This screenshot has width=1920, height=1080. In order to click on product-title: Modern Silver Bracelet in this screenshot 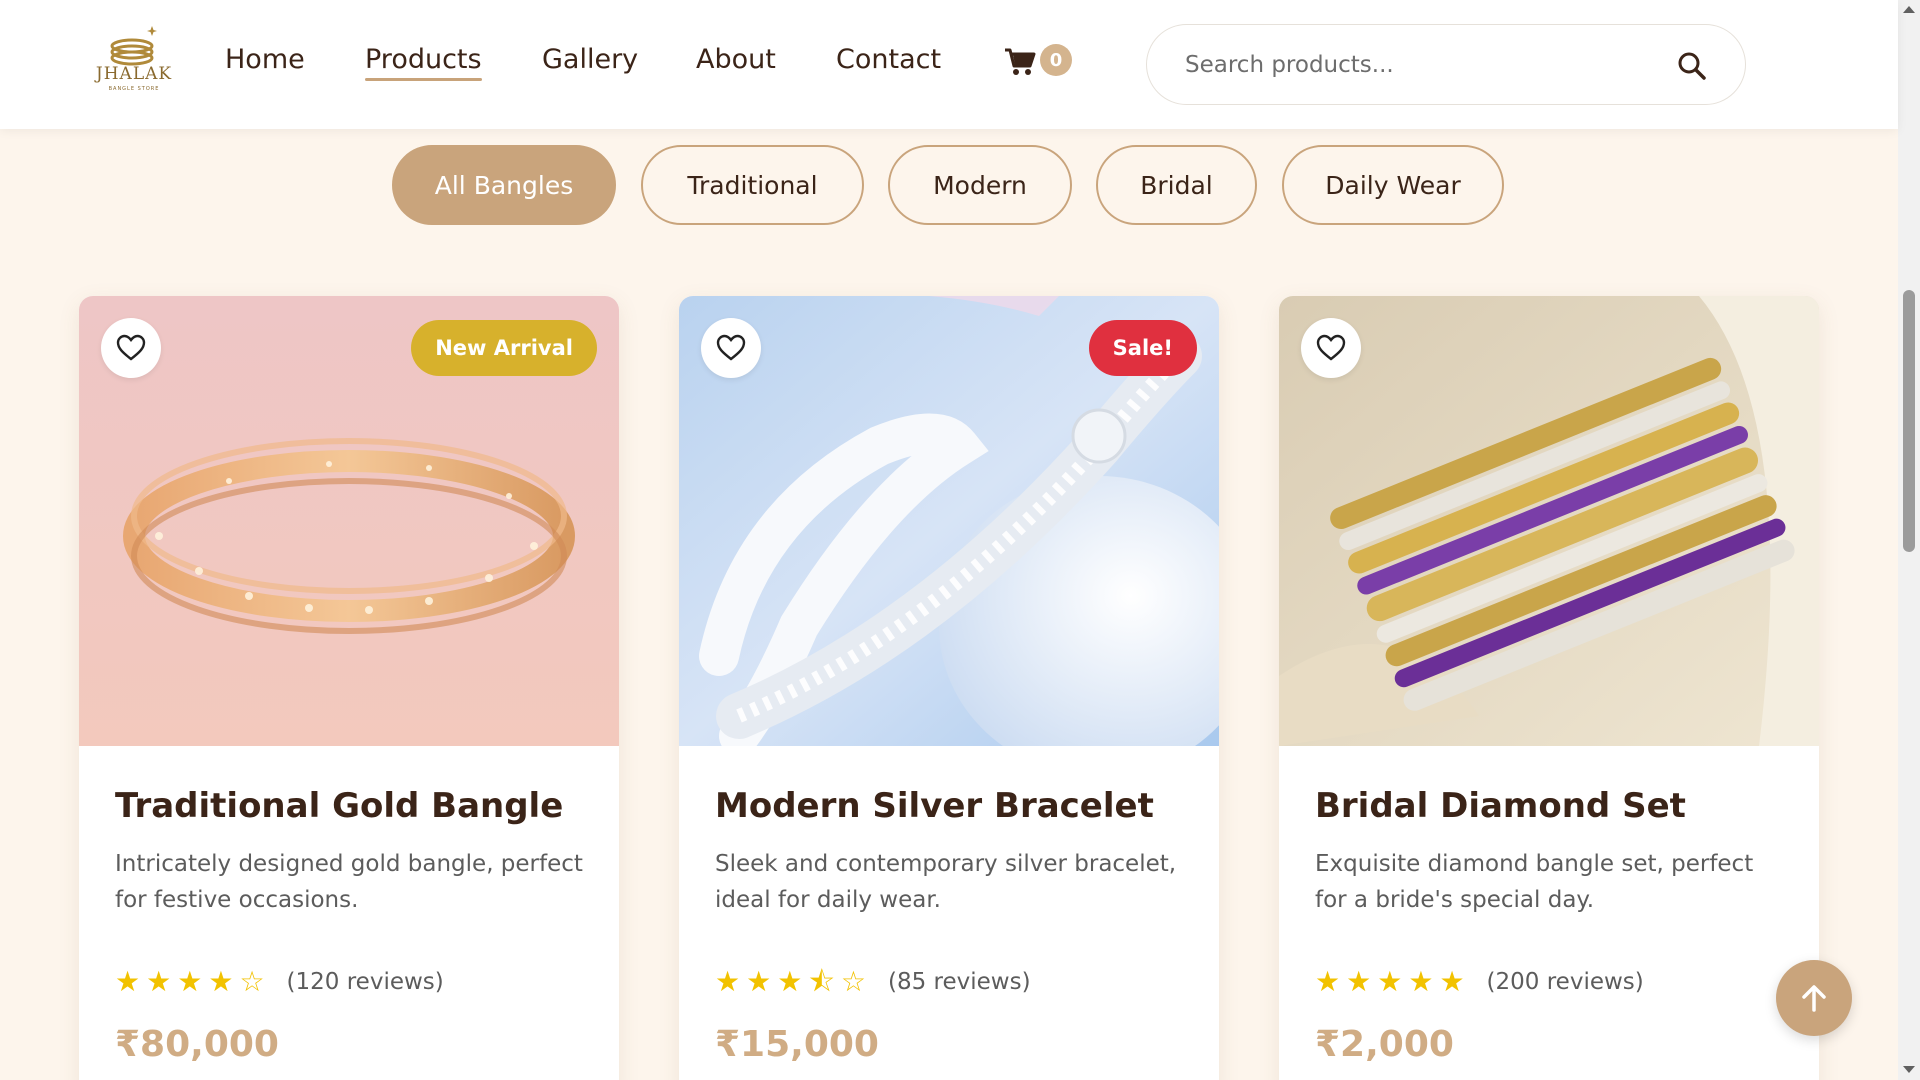, I will do `click(934, 806)`.